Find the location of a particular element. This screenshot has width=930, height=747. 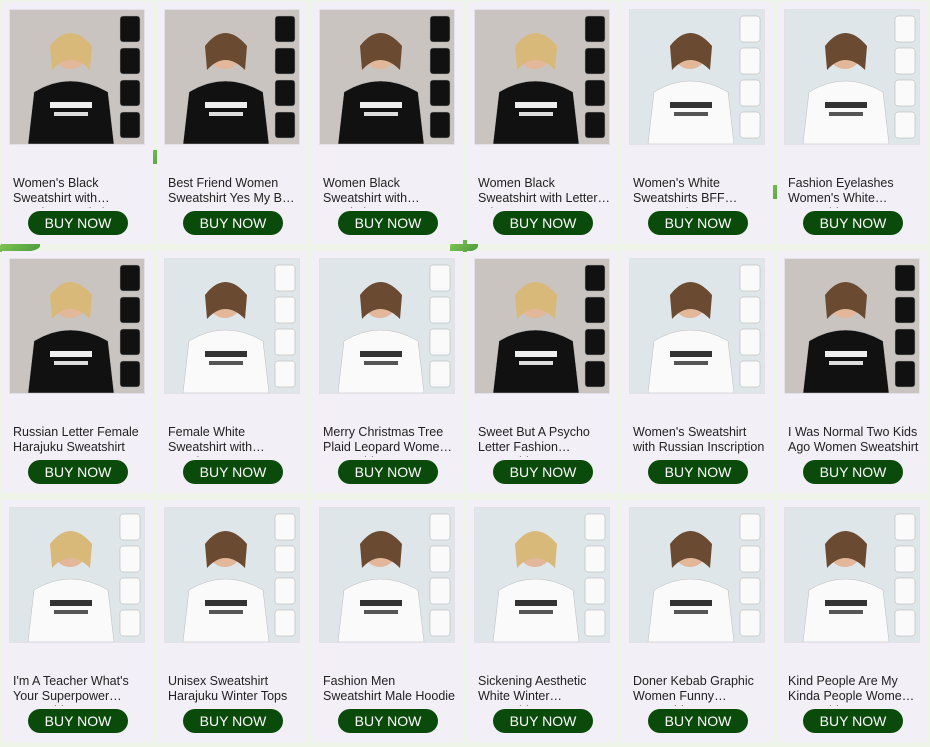

product-title: Women Black Sweatshirt with Letter Print is located at coordinates (544, 192).